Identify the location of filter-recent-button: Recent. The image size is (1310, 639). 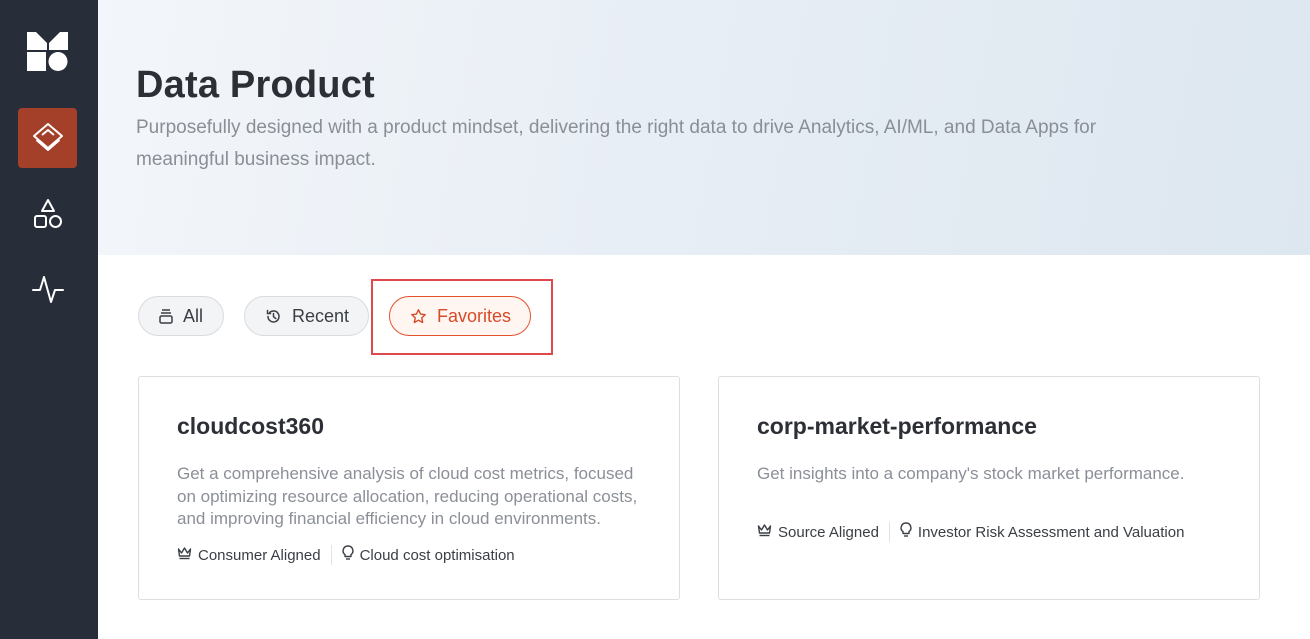
(306, 316).